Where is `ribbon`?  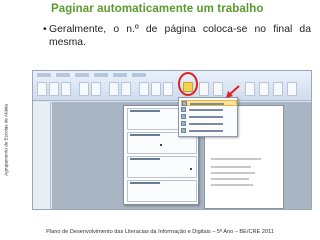
ribbon is located at coordinates (172, 86).